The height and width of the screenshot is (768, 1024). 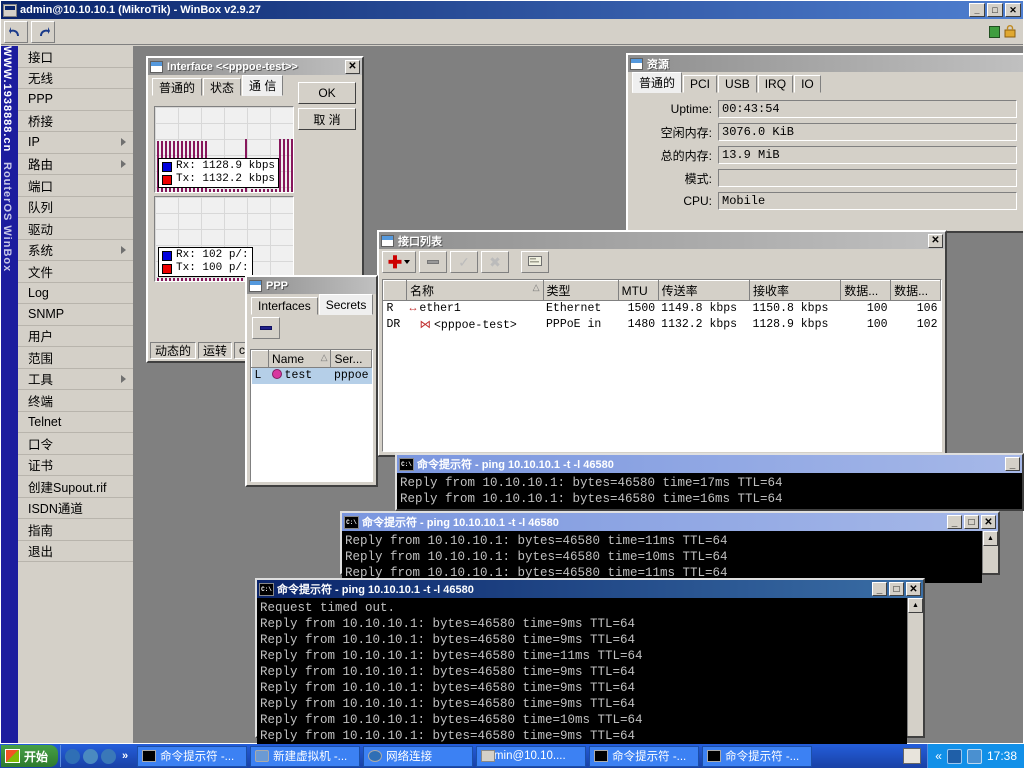 What do you see at coordinates (990, 552) in the screenshot?
I see `cmd2-scrollbar: ▲` at bounding box center [990, 552].